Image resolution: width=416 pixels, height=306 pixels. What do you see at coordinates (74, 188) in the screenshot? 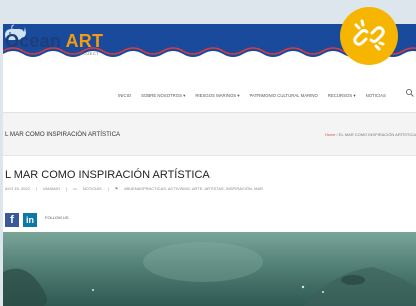
I see `chat-icon: ▭` at bounding box center [74, 188].